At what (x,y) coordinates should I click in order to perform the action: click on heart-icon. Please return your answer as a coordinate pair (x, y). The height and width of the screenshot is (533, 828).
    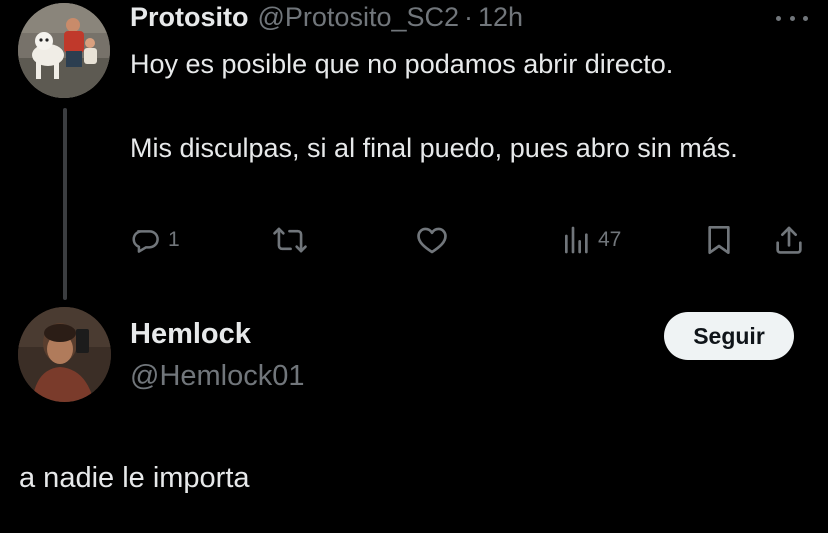
    Looking at the image, I should click on (432, 240).